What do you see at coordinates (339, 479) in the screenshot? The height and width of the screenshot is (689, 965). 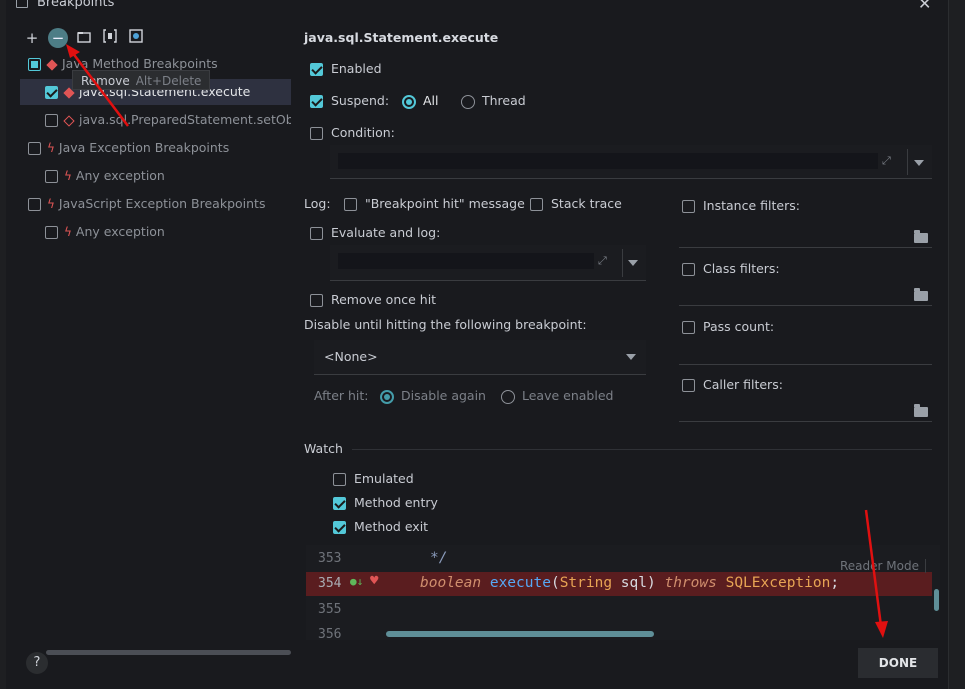 I see `emulated-checkbox` at bounding box center [339, 479].